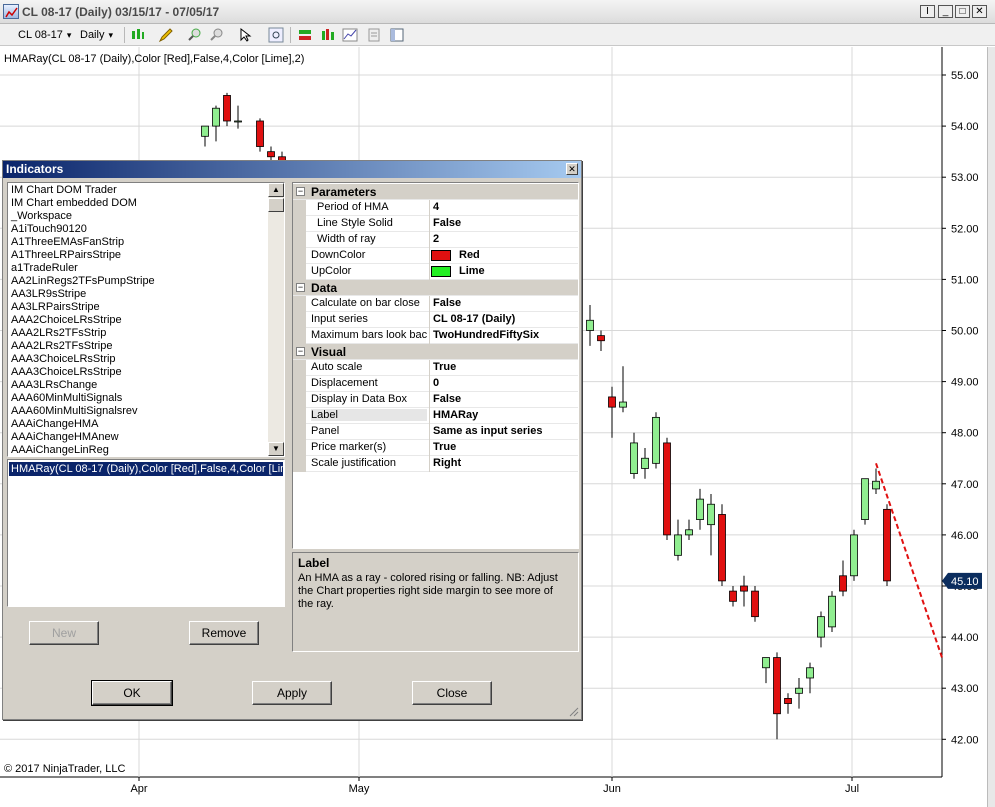  I want to click on zoom-out-icon, so click(216, 35).